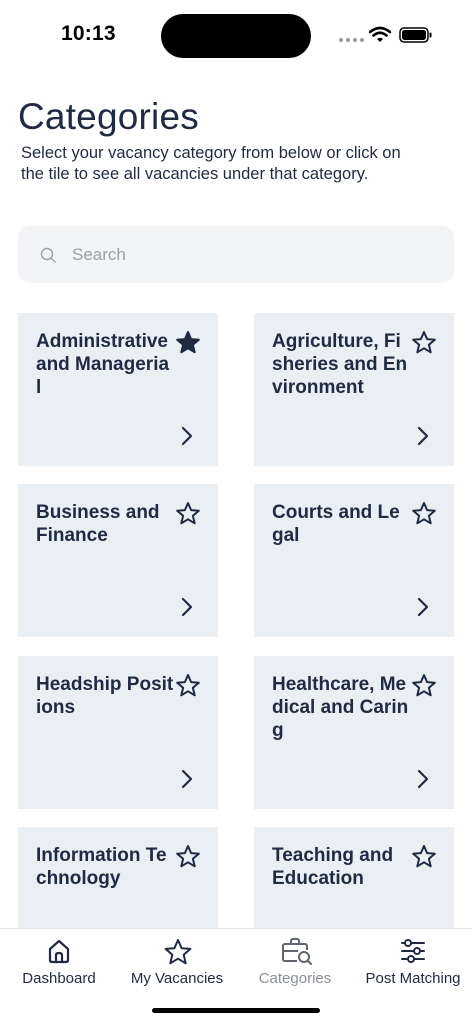 The height and width of the screenshot is (1025, 472). What do you see at coordinates (177, 978) in the screenshot?
I see `tab-label: My Vacancies` at bounding box center [177, 978].